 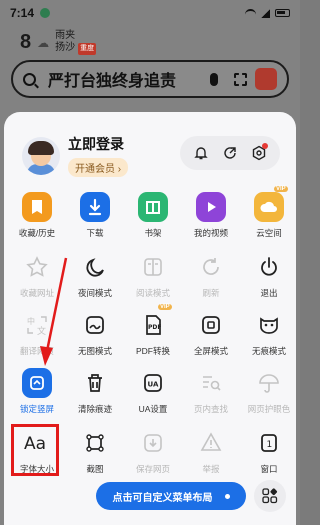 I want to click on menu-label: 收藏网址, so click(x=36, y=293).